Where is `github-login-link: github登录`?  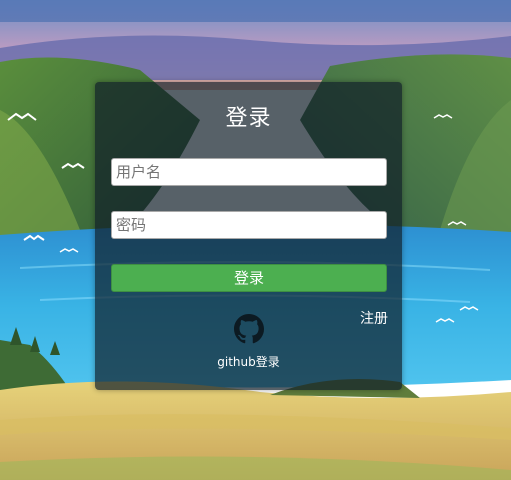 github-login-link: github登录 is located at coordinates (248, 342).